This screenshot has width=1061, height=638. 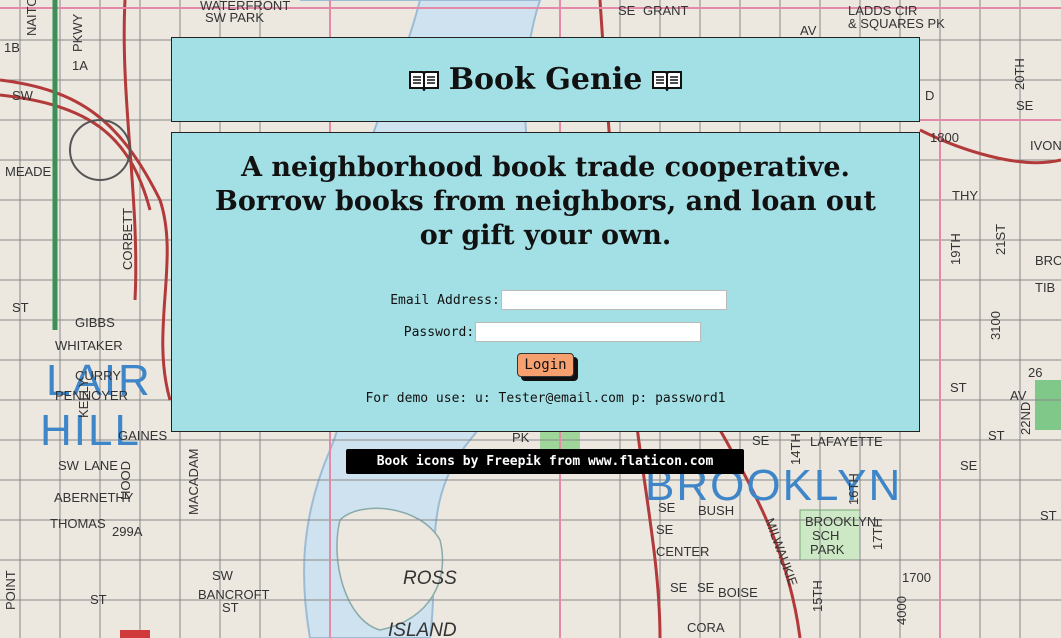 I want to click on map-label: LANE, so click(x=101, y=465).